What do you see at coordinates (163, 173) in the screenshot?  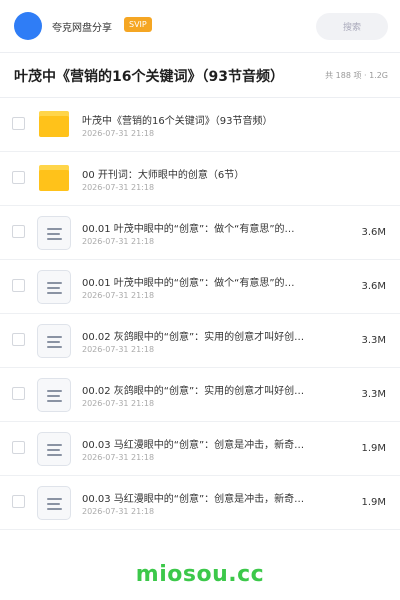 I see `file-name: 00 开刊词：大师眼中的创意（6节）` at bounding box center [163, 173].